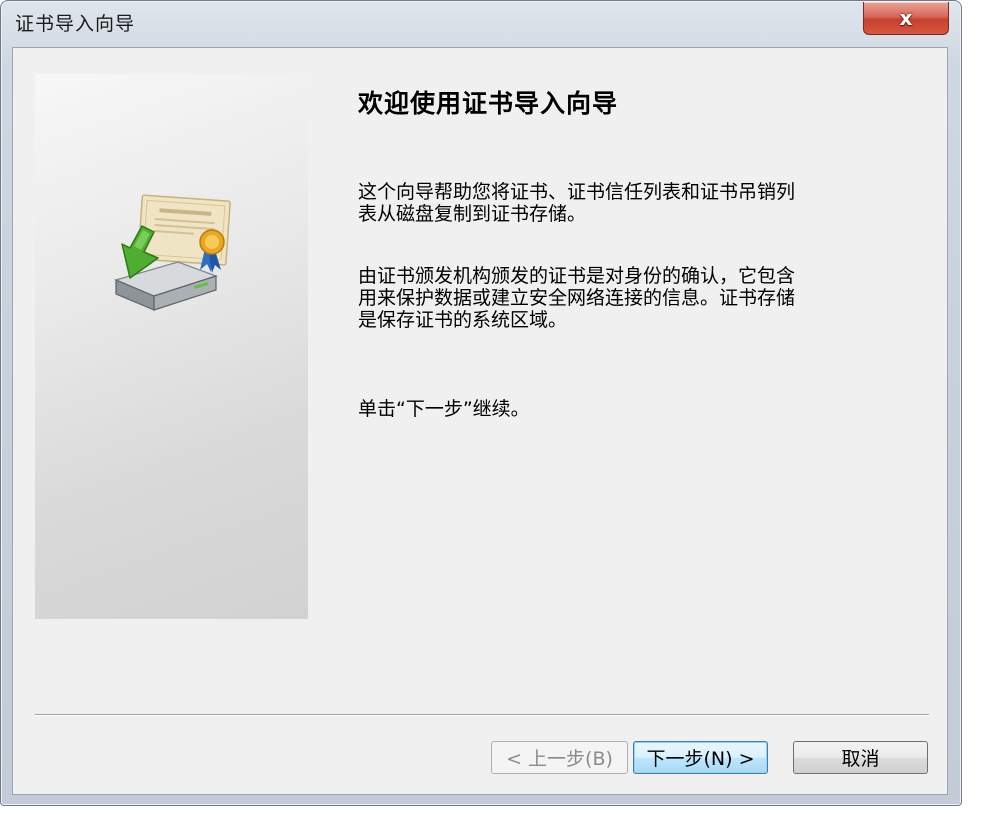  What do you see at coordinates (860, 757) in the screenshot?
I see `cancel-button: 取消` at bounding box center [860, 757].